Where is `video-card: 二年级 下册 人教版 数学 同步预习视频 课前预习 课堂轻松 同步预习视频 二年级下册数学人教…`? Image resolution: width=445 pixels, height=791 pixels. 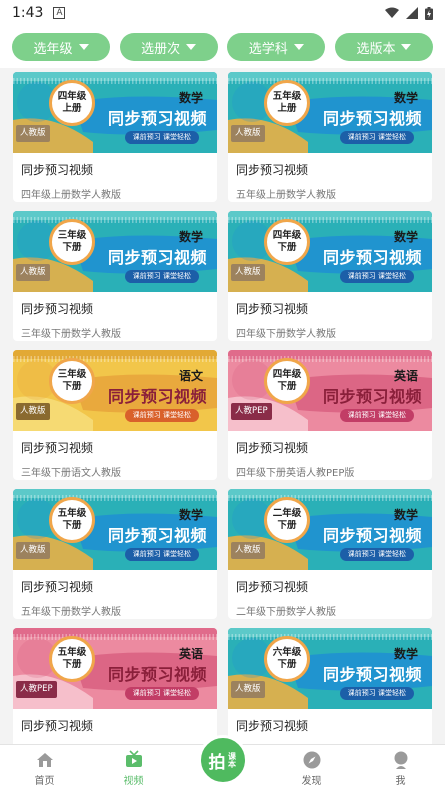
video-card: 二年级 下册 人教版 数学 同步预习视频 课前预习 课堂轻松 同步预习视频 二年级下册数学人教… is located at coordinates (330, 554).